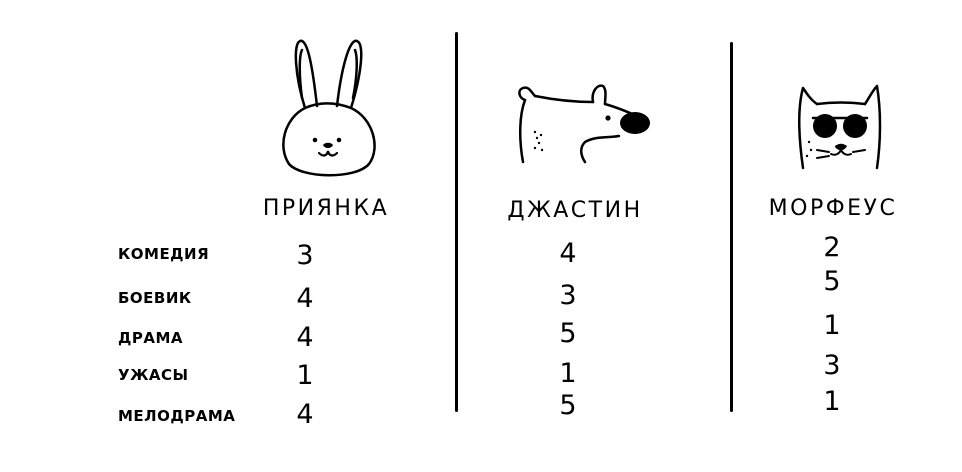  What do you see at coordinates (305, 414) in the screenshot?
I see `rating-priyanka-melodrama: 4` at bounding box center [305, 414].